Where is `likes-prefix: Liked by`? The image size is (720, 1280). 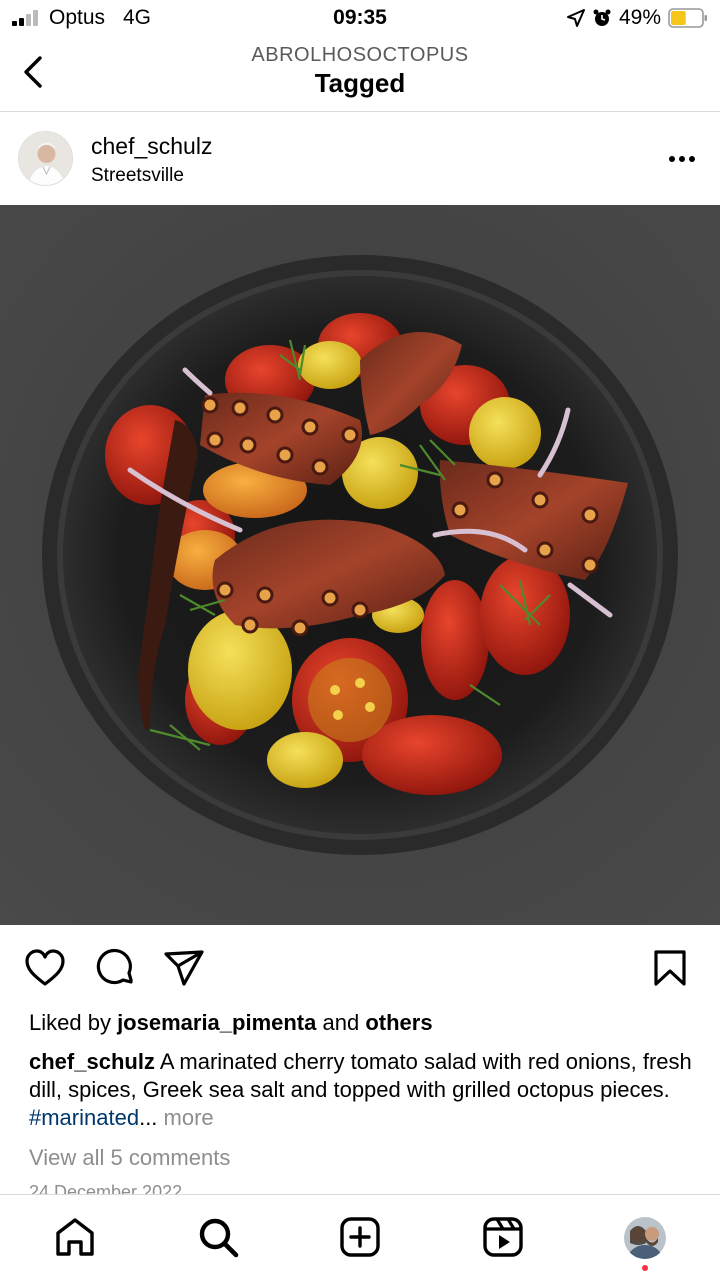 likes-prefix: Liked by is located at coordinates (73, 1022).